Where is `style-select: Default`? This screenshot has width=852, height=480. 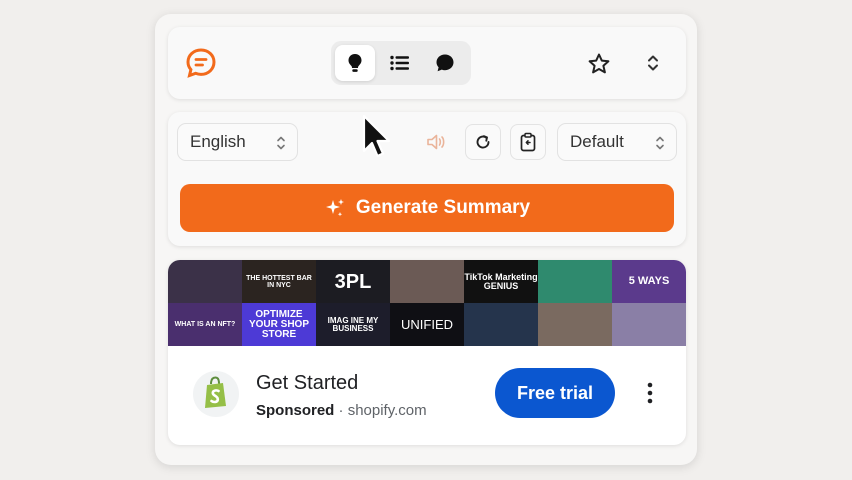 style-select: Default is located at coordinates (617, 142).